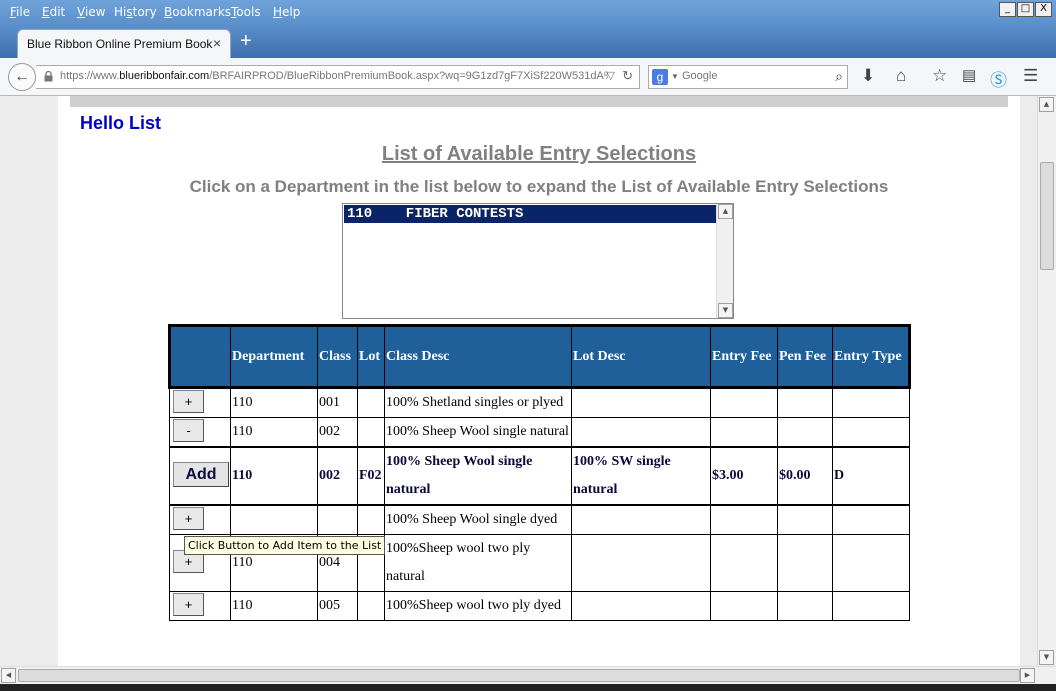 The width and height of the screenshot is (1056, 691). What do you see at coordinates (285, 545) in the screenshot?
I see `add-button-tooltip: Click Button to Add Item to the List` at bounding box center [285, 545].